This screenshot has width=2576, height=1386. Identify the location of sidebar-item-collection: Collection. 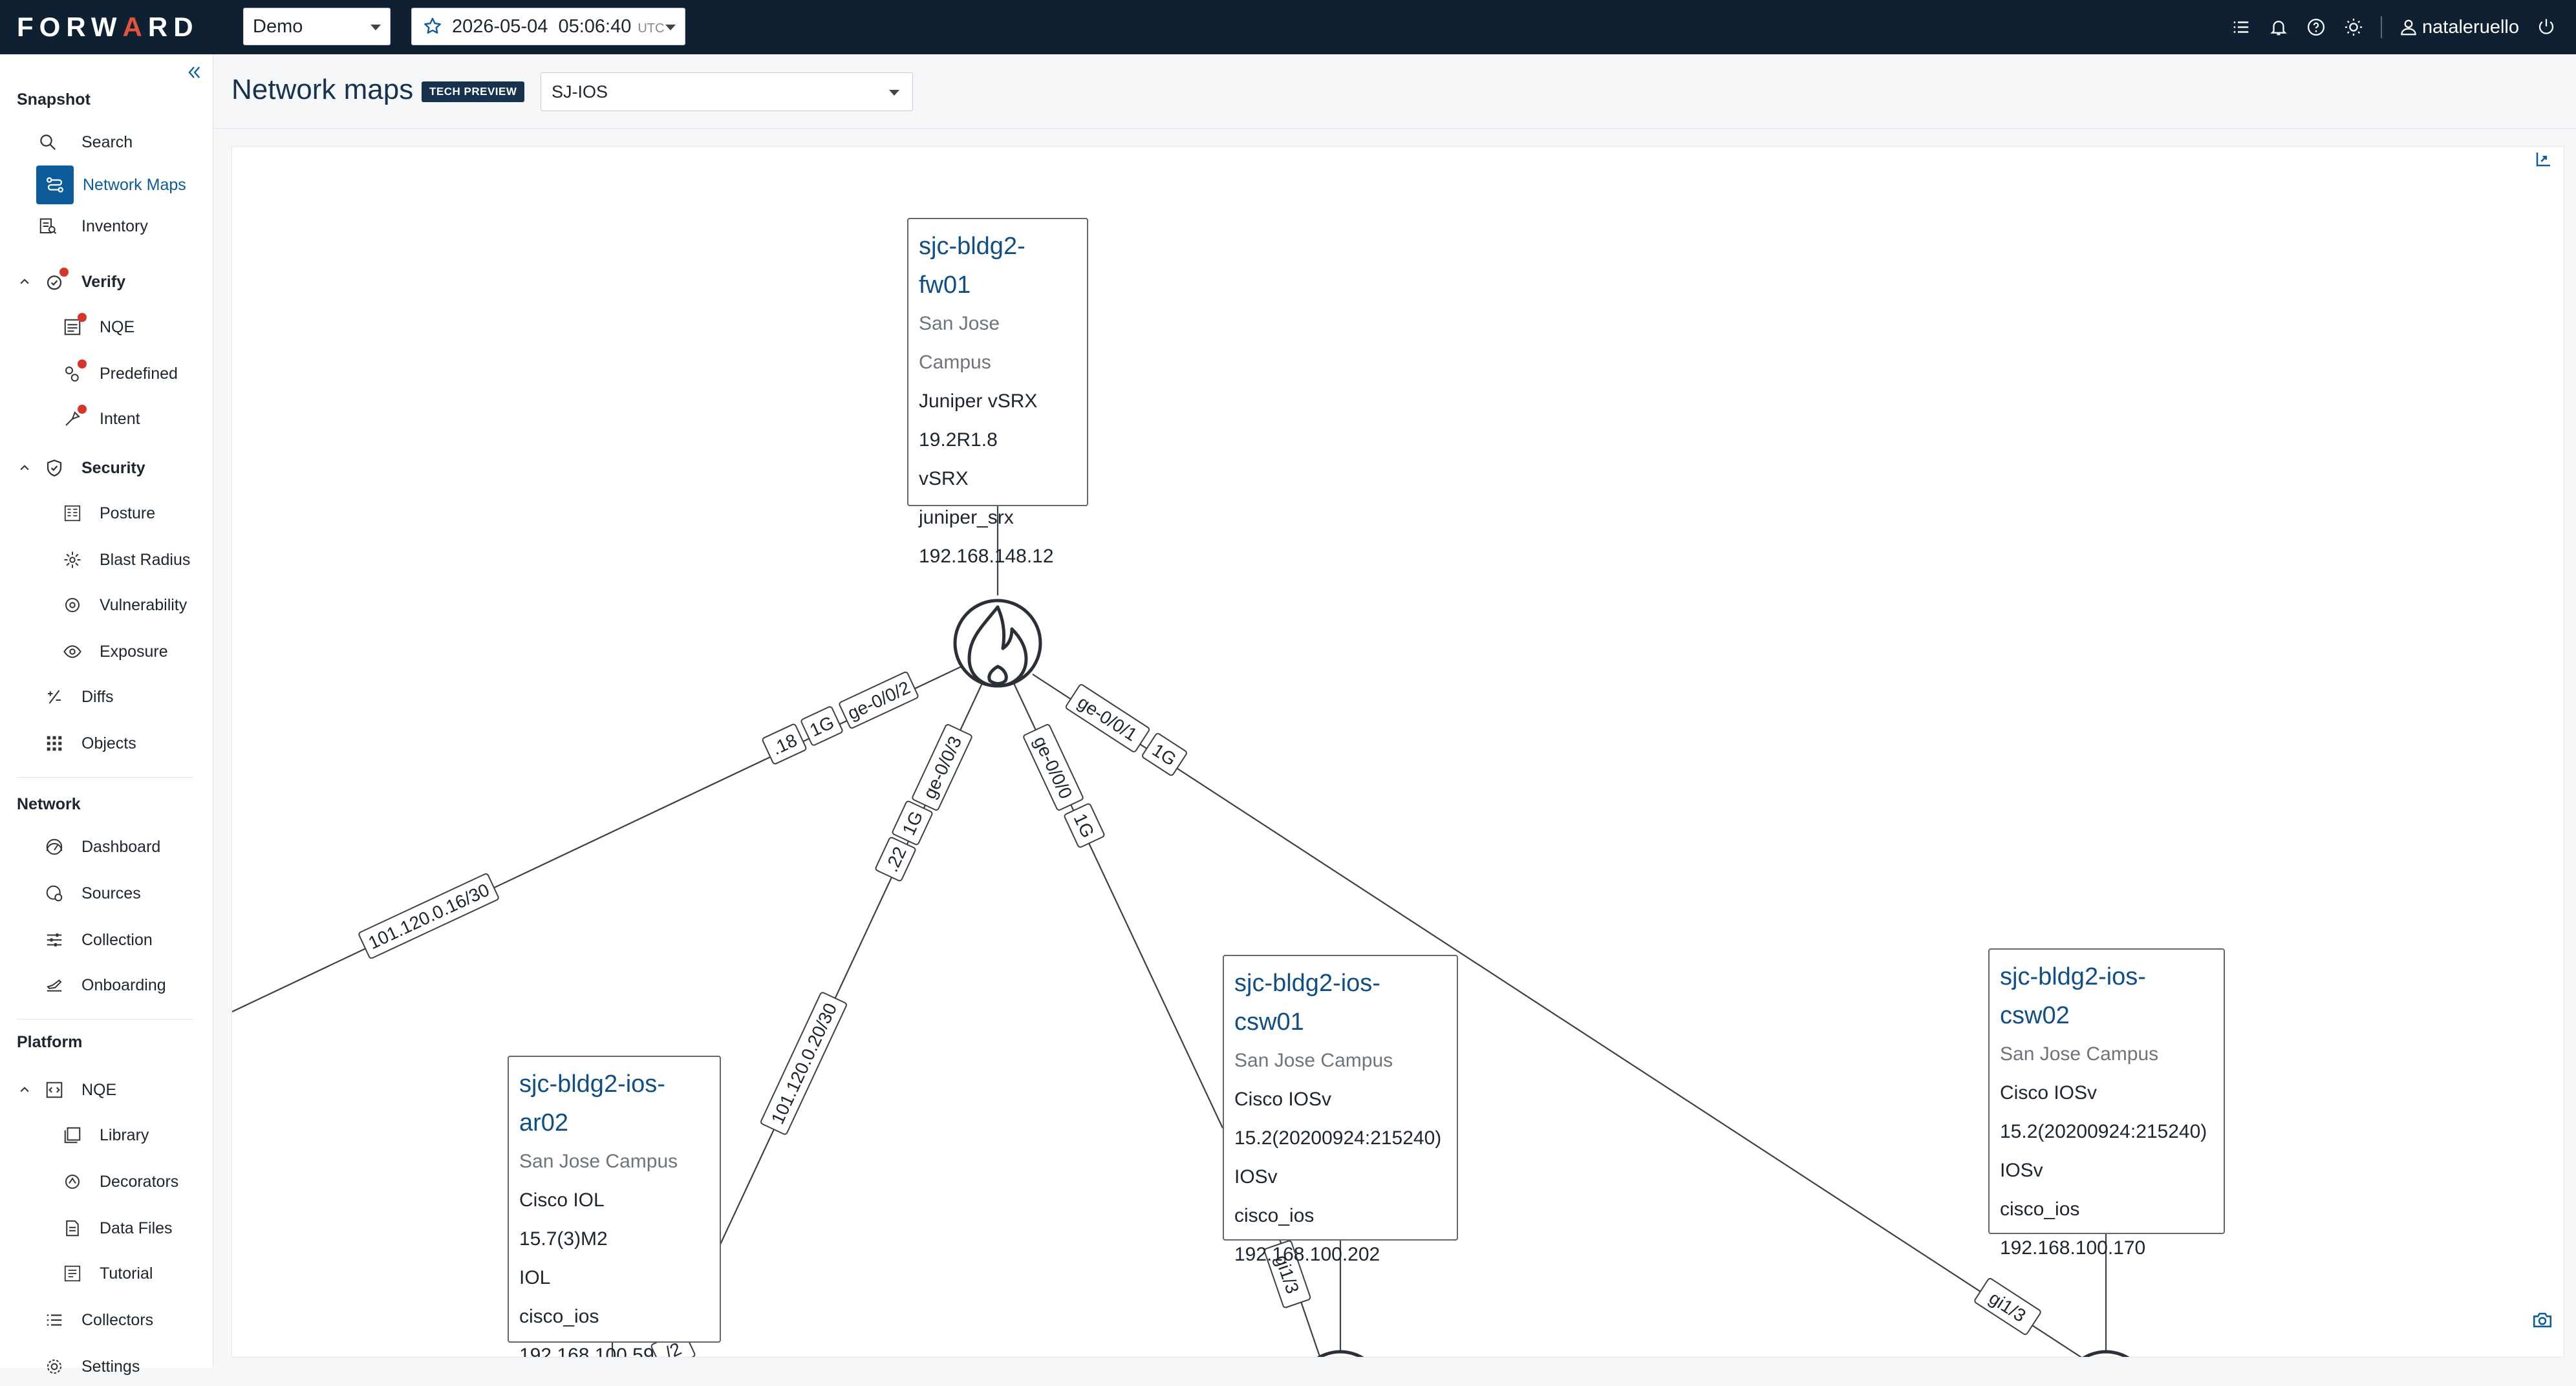
(98, 940).